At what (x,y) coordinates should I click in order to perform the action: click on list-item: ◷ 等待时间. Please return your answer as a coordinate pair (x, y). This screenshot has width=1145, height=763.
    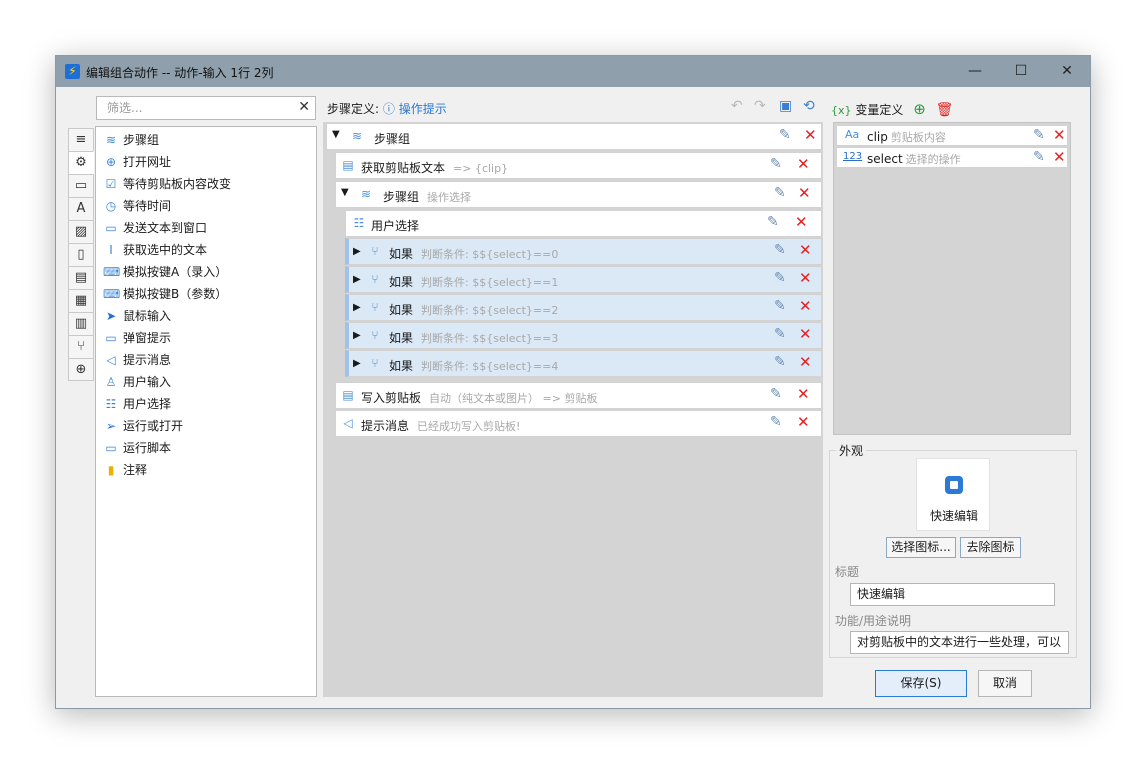
    Looking at the image, I should click on (206, 206).